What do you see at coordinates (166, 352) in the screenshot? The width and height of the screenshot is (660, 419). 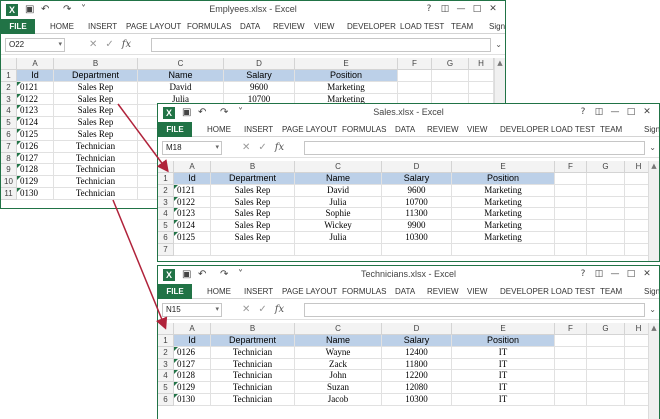 I see `row-header: 2` at bounding box center [166, 352].